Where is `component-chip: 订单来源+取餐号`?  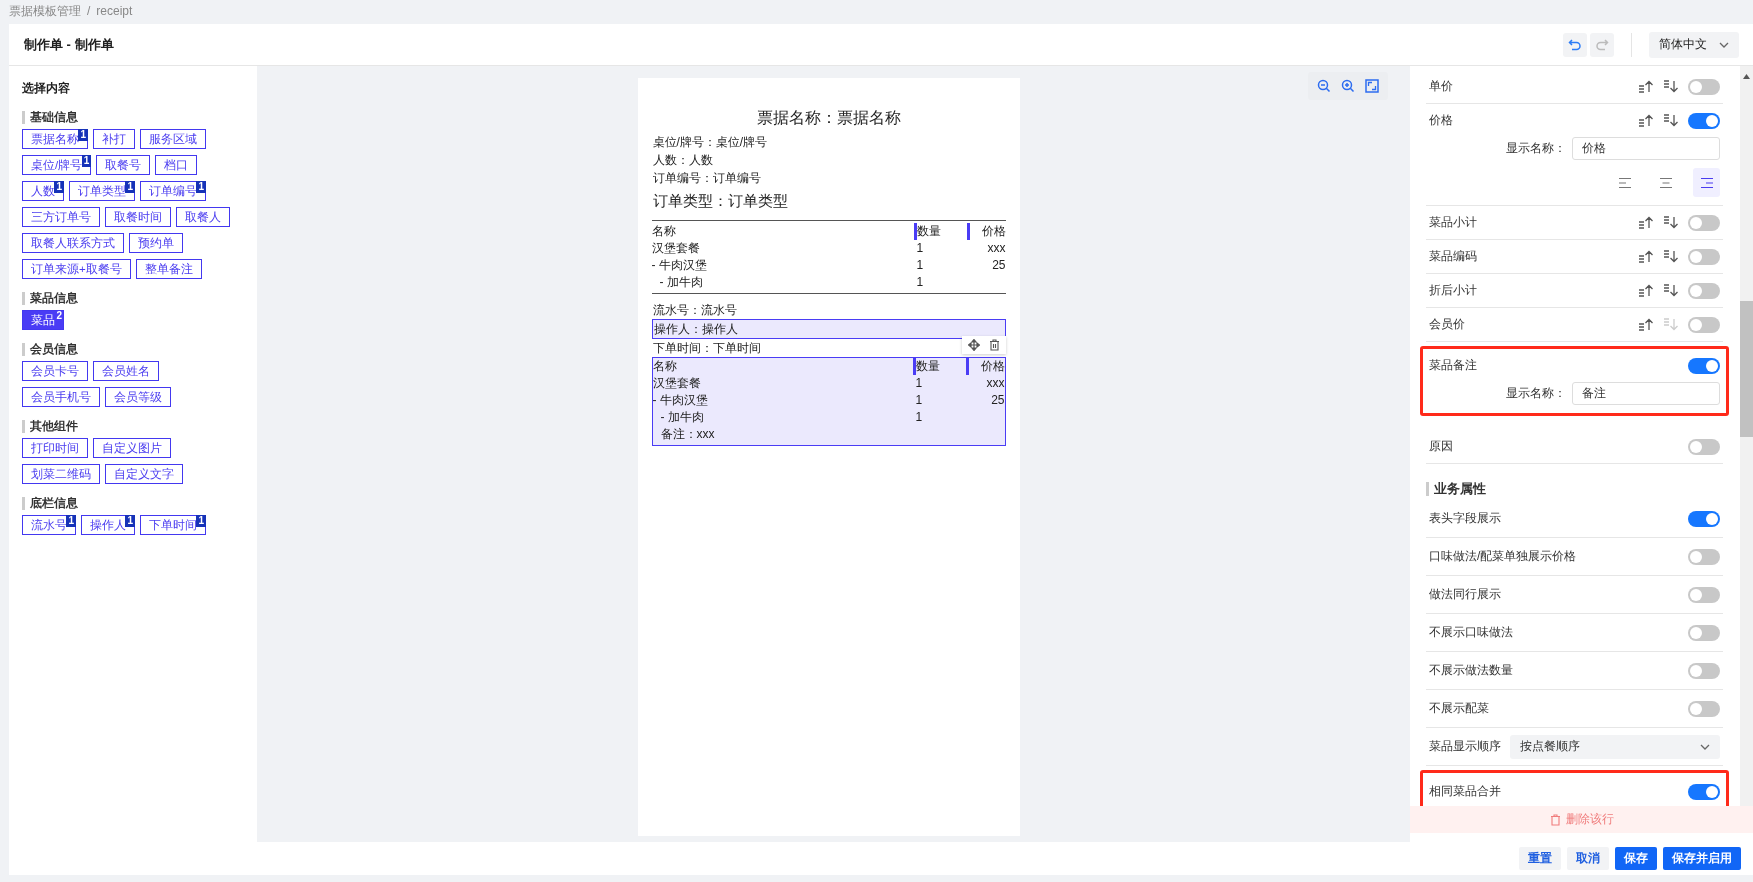 component-chip: 订单来源+取餐号 is located at coordinates (76, 269).